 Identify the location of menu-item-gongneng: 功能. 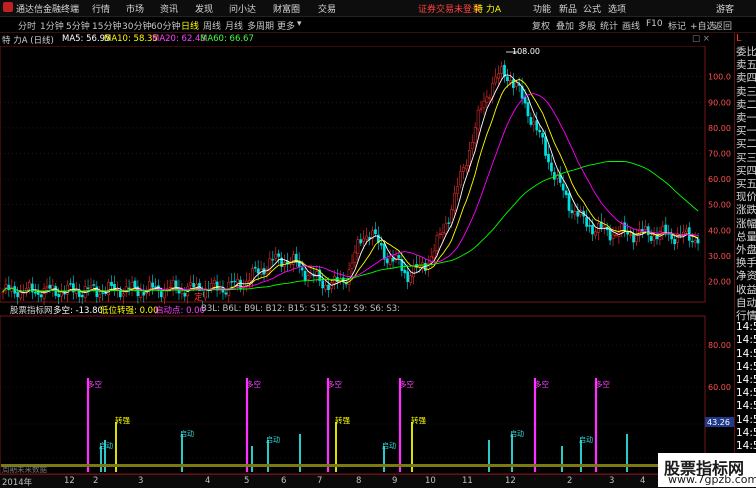
(542, 8).